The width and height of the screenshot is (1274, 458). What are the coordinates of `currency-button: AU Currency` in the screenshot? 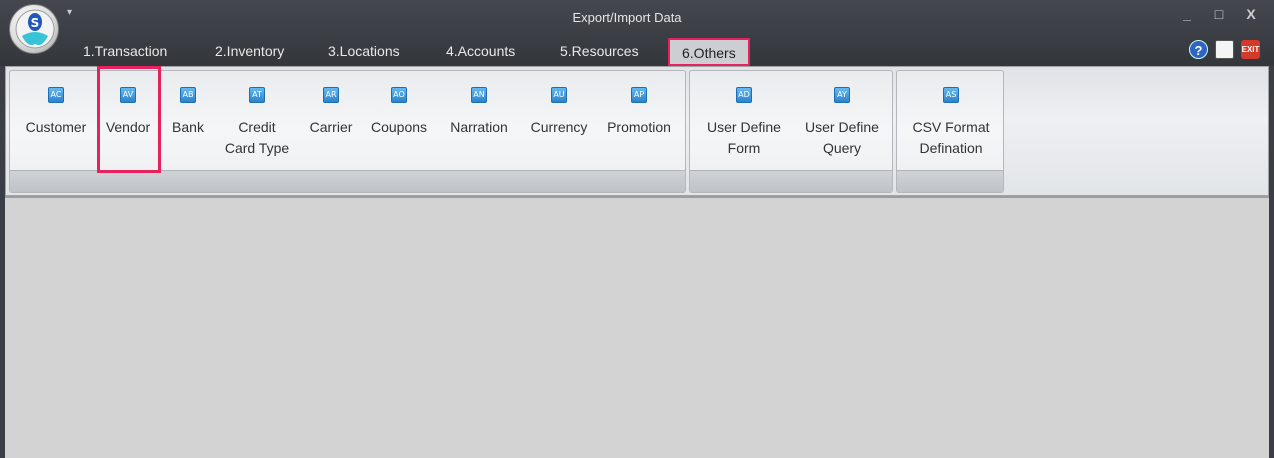 It's located at (559, 112).